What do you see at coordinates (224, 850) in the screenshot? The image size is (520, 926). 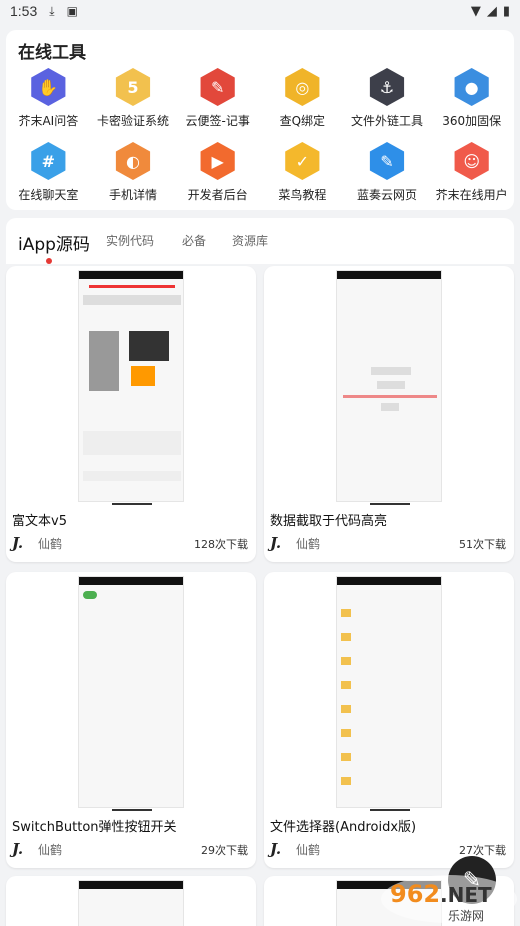 I see `download-count: 29次下载` at bounding box center [224, 850].